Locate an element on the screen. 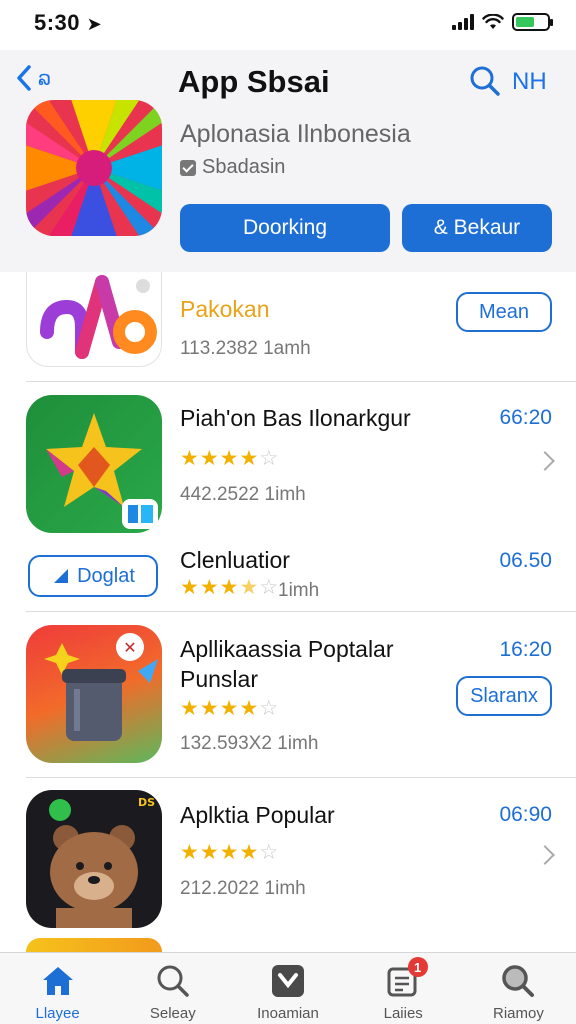 The image size is (576, 1024). hero-subtitle: Sbadasin is located at coordinates (232, 167).